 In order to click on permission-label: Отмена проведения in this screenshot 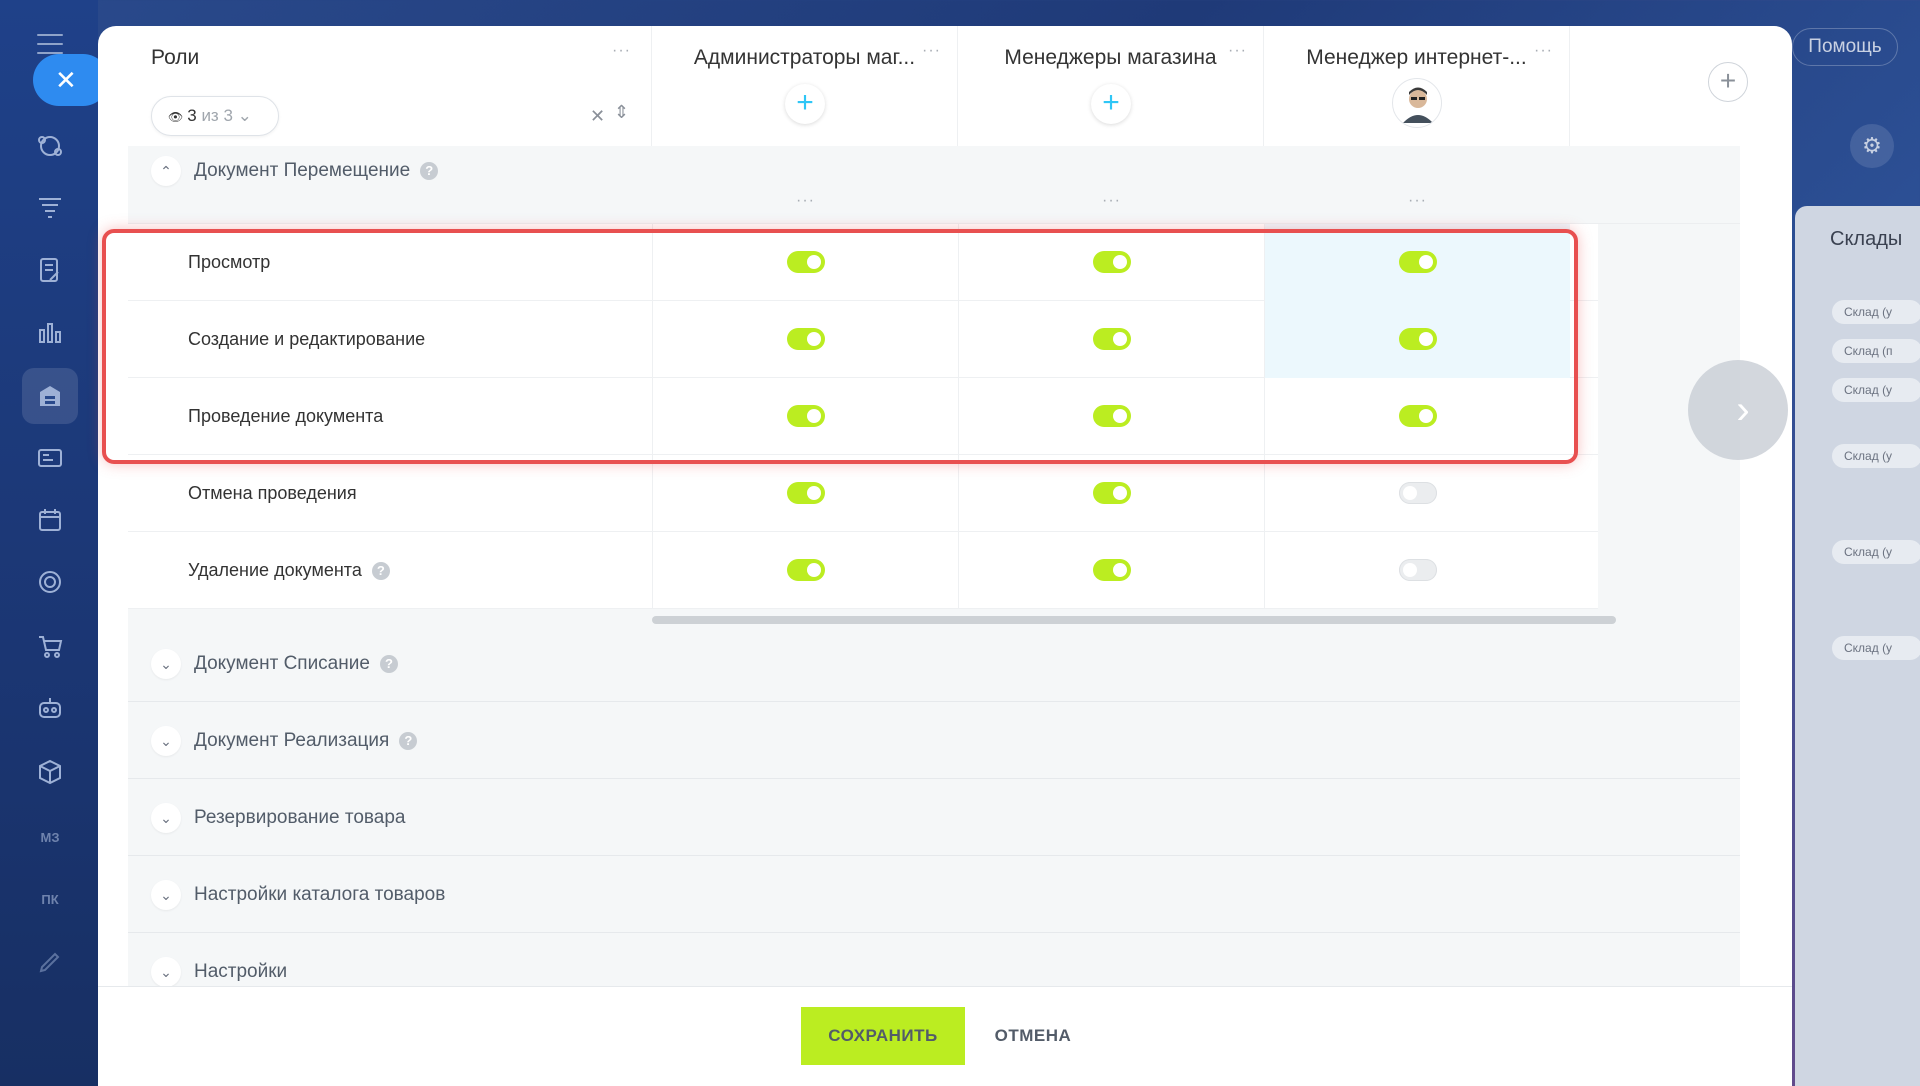, I will do `click(272, 493)`.